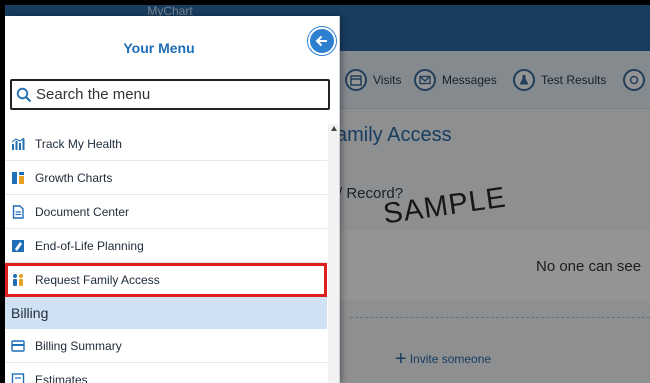 Image resolution: width=650 pixels, height=383 pixels. I want to click on search-icon, so click(24, 94).